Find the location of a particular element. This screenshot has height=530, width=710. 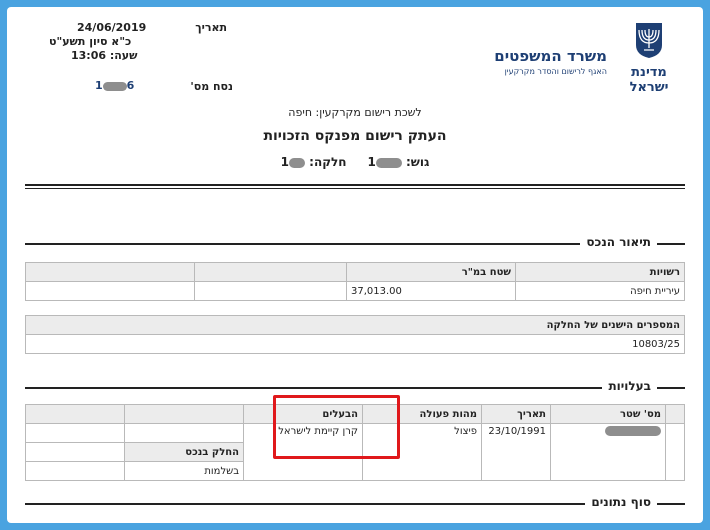

ownership-section-rule is located at coordinates (355, 388).